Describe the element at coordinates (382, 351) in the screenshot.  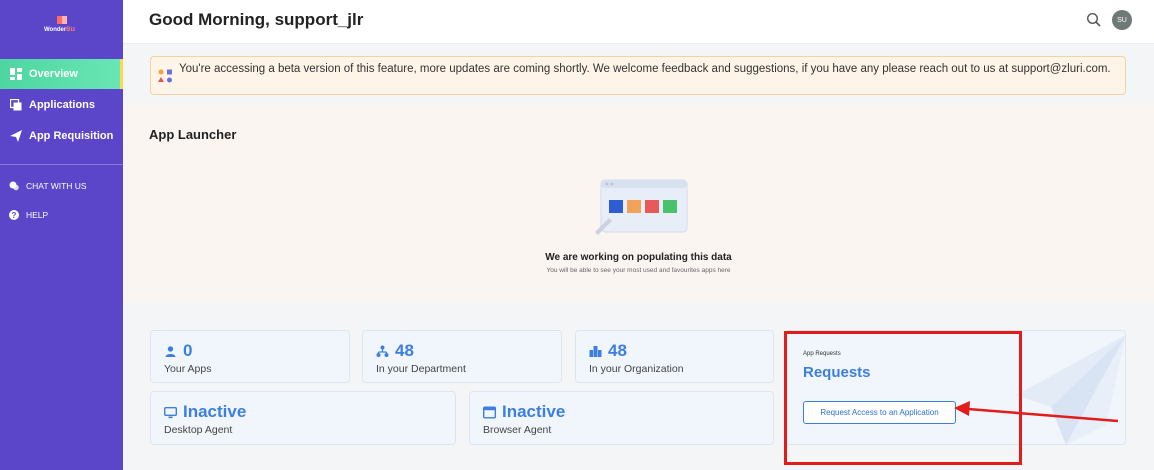
I see `org-chart-icon` at that location.